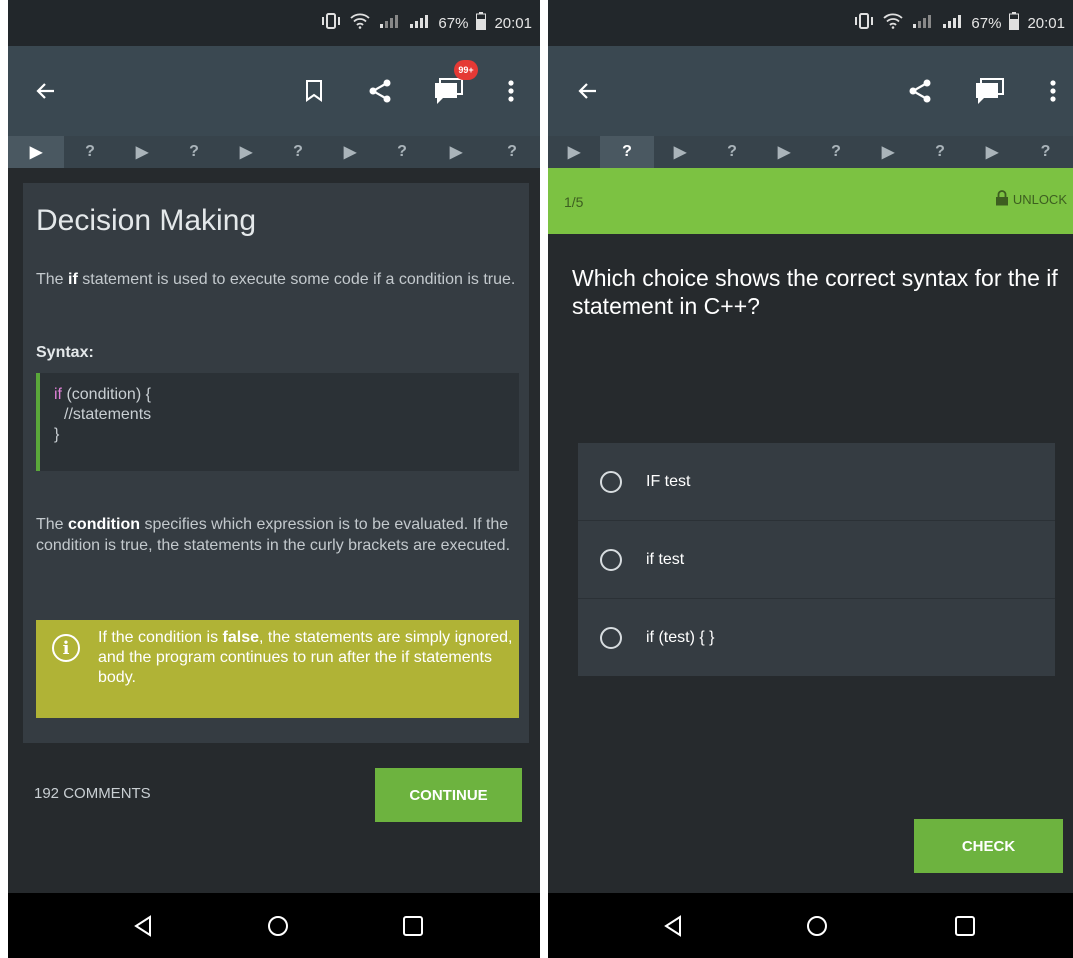 This screenshot has height=958, width=1073. I want to click on answer-options: IF test if test if (test) { }, so click(816, 559).